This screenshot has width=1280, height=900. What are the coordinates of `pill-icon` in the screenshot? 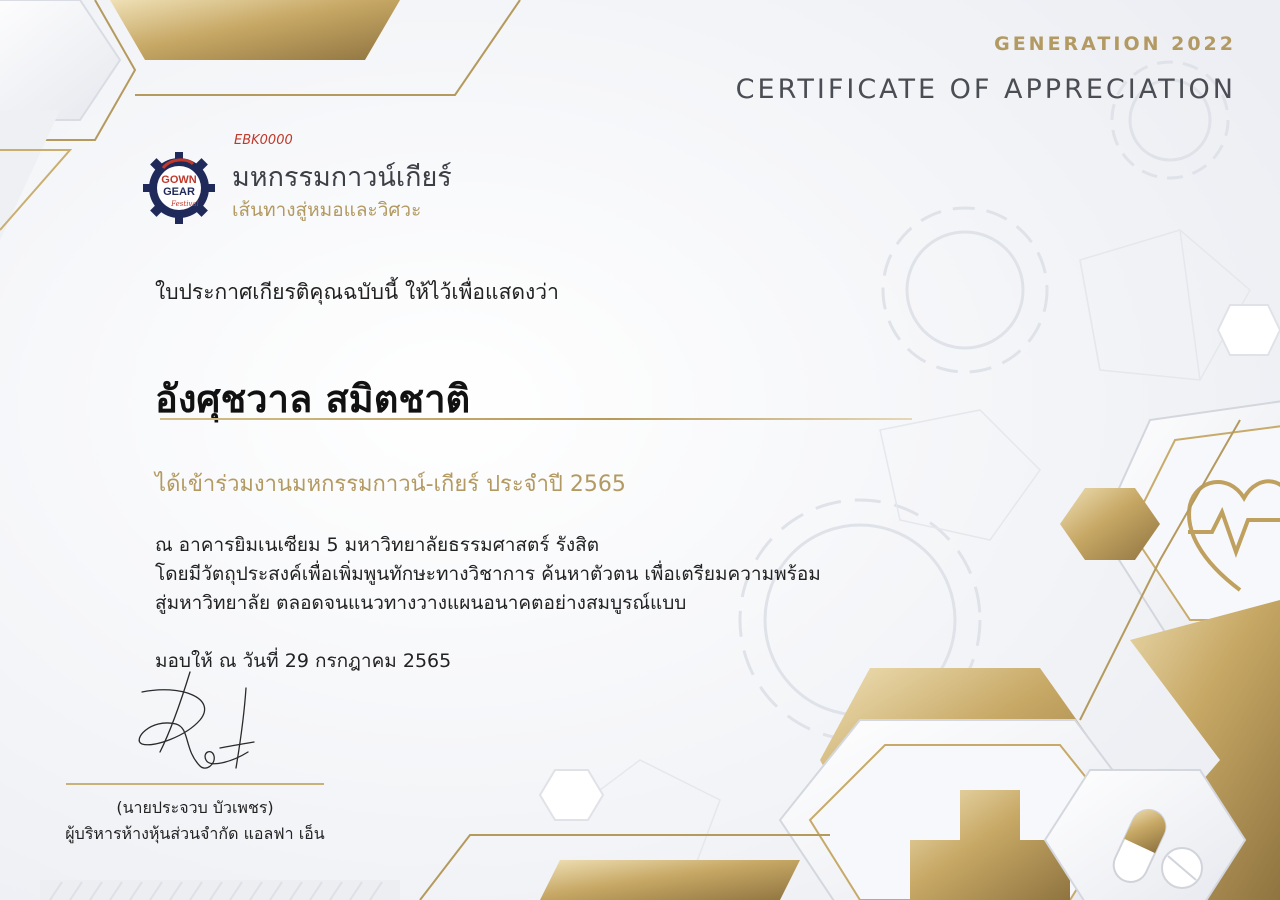 It's located at (1182, 868).